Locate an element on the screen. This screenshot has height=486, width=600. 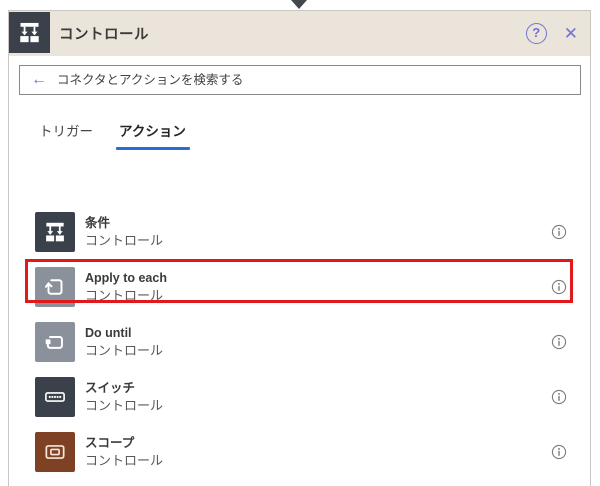
scope-icon is located at coordinates (55, 451).